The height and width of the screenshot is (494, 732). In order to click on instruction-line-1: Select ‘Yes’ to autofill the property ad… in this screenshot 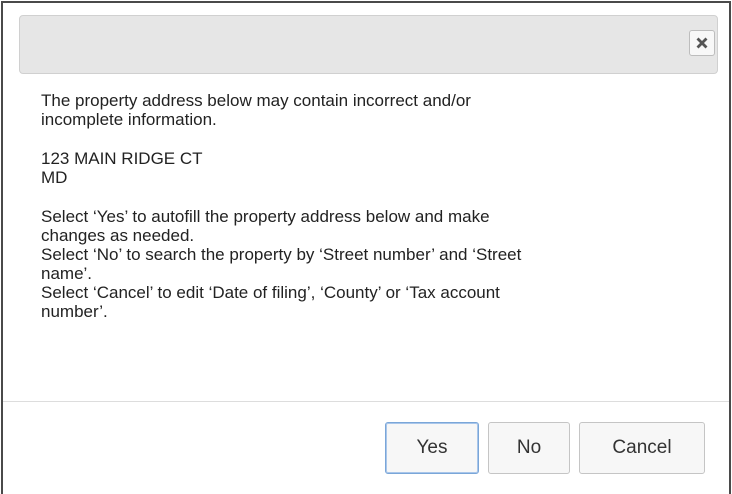, I will do `click(265, 216)`.